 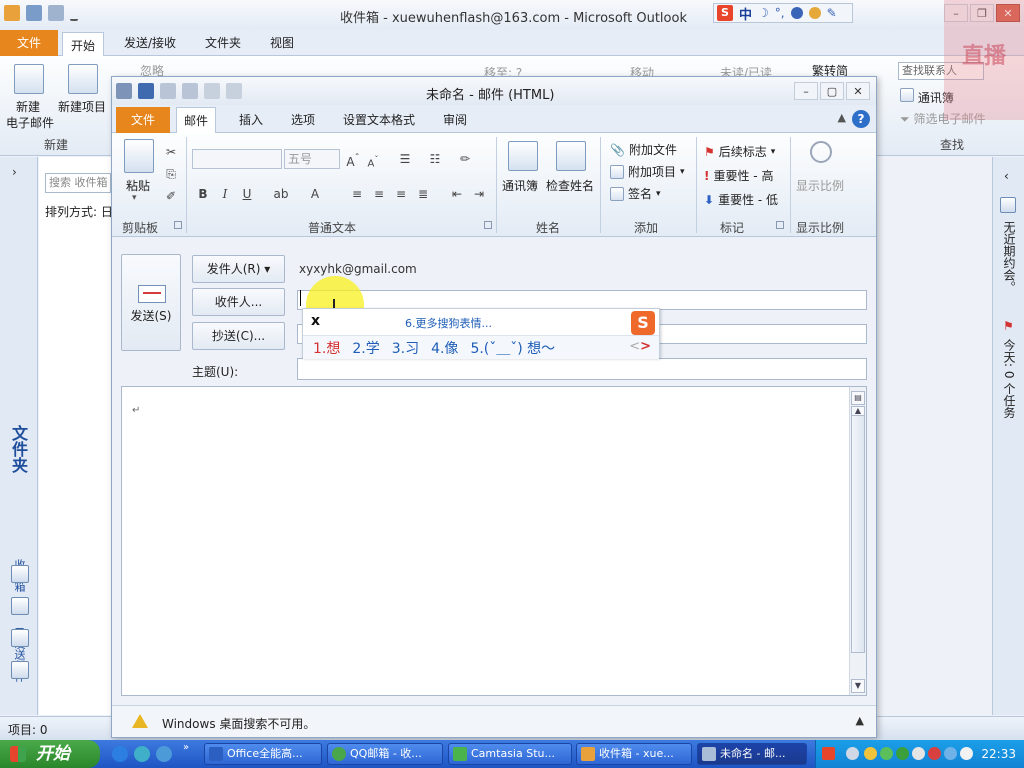 I want to click on volume-icon, so click(x=966, y=753).